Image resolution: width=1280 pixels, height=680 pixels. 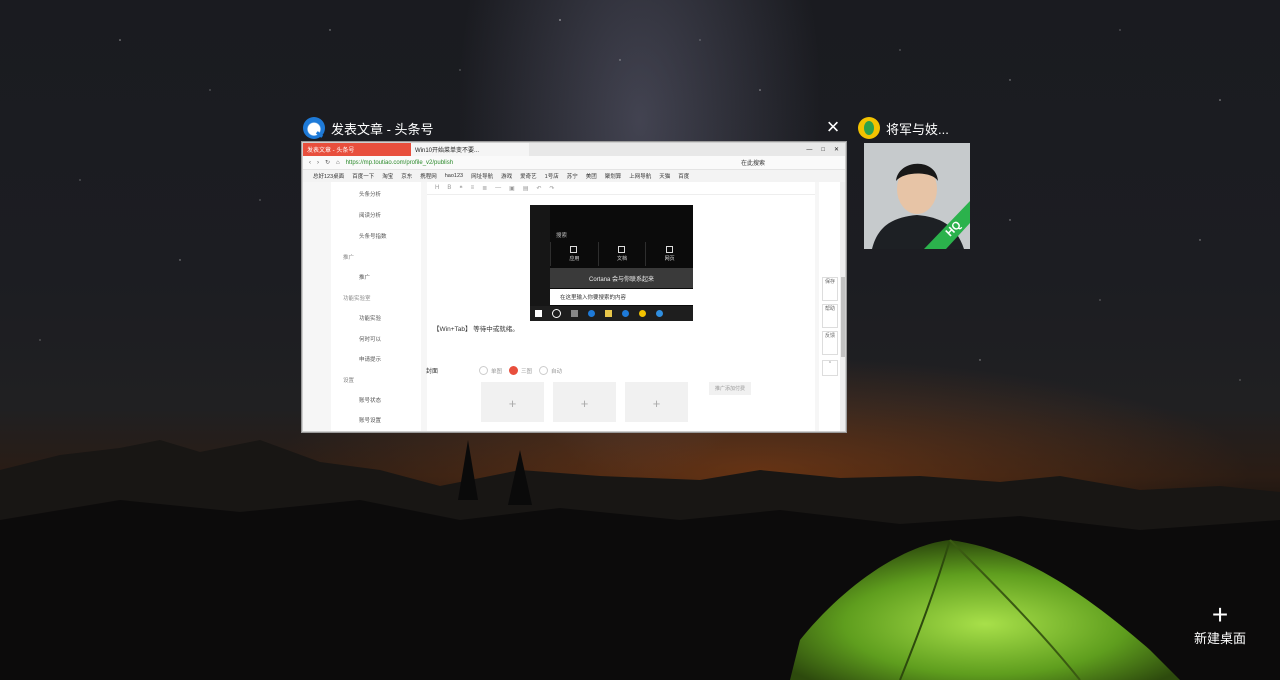 I want to click on add-icon: +, so click(x=1220, y=614).